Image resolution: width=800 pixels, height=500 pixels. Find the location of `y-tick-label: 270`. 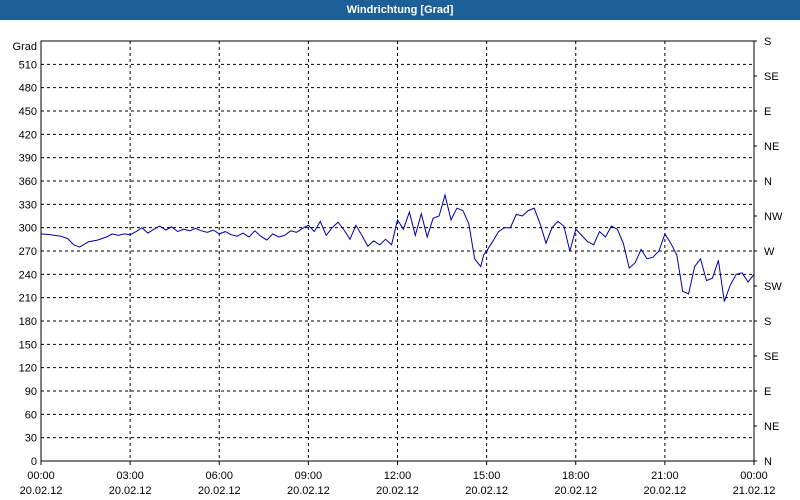

y-tick-label: 270 is located at coordinates (28, 252).